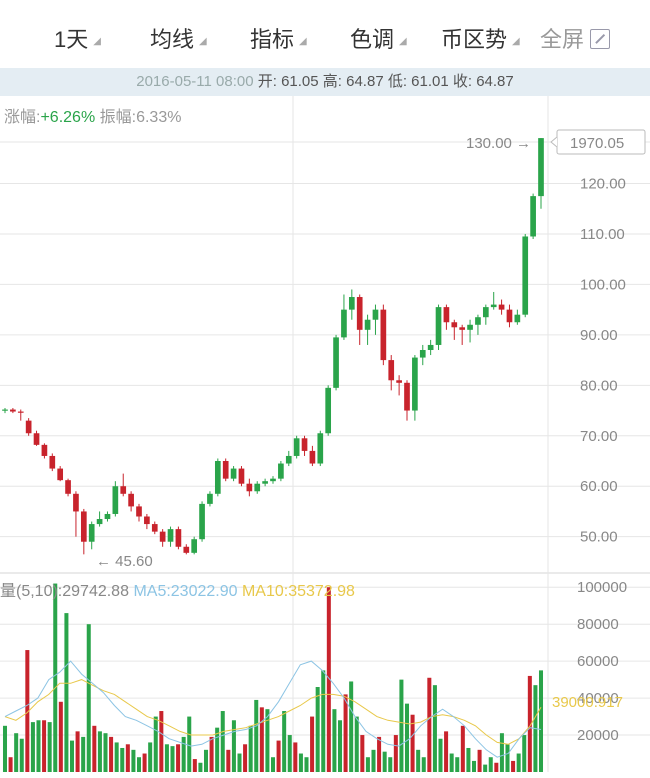 This screenshot has height=778, width=650. I want to click on volume-tick-label: 20000, so click(598, 735).